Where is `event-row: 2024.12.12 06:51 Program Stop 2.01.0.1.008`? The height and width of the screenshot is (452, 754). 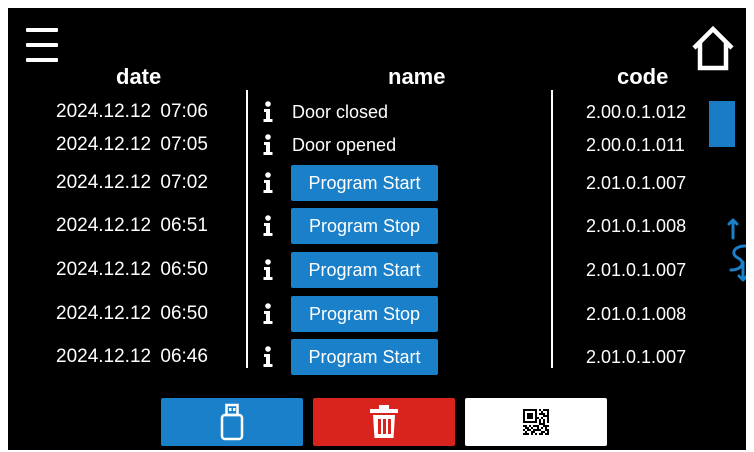
event-row: 2024.12.12 06:51 Program Stop 2.01.0.1.008 is located at coordinates (358, 226).